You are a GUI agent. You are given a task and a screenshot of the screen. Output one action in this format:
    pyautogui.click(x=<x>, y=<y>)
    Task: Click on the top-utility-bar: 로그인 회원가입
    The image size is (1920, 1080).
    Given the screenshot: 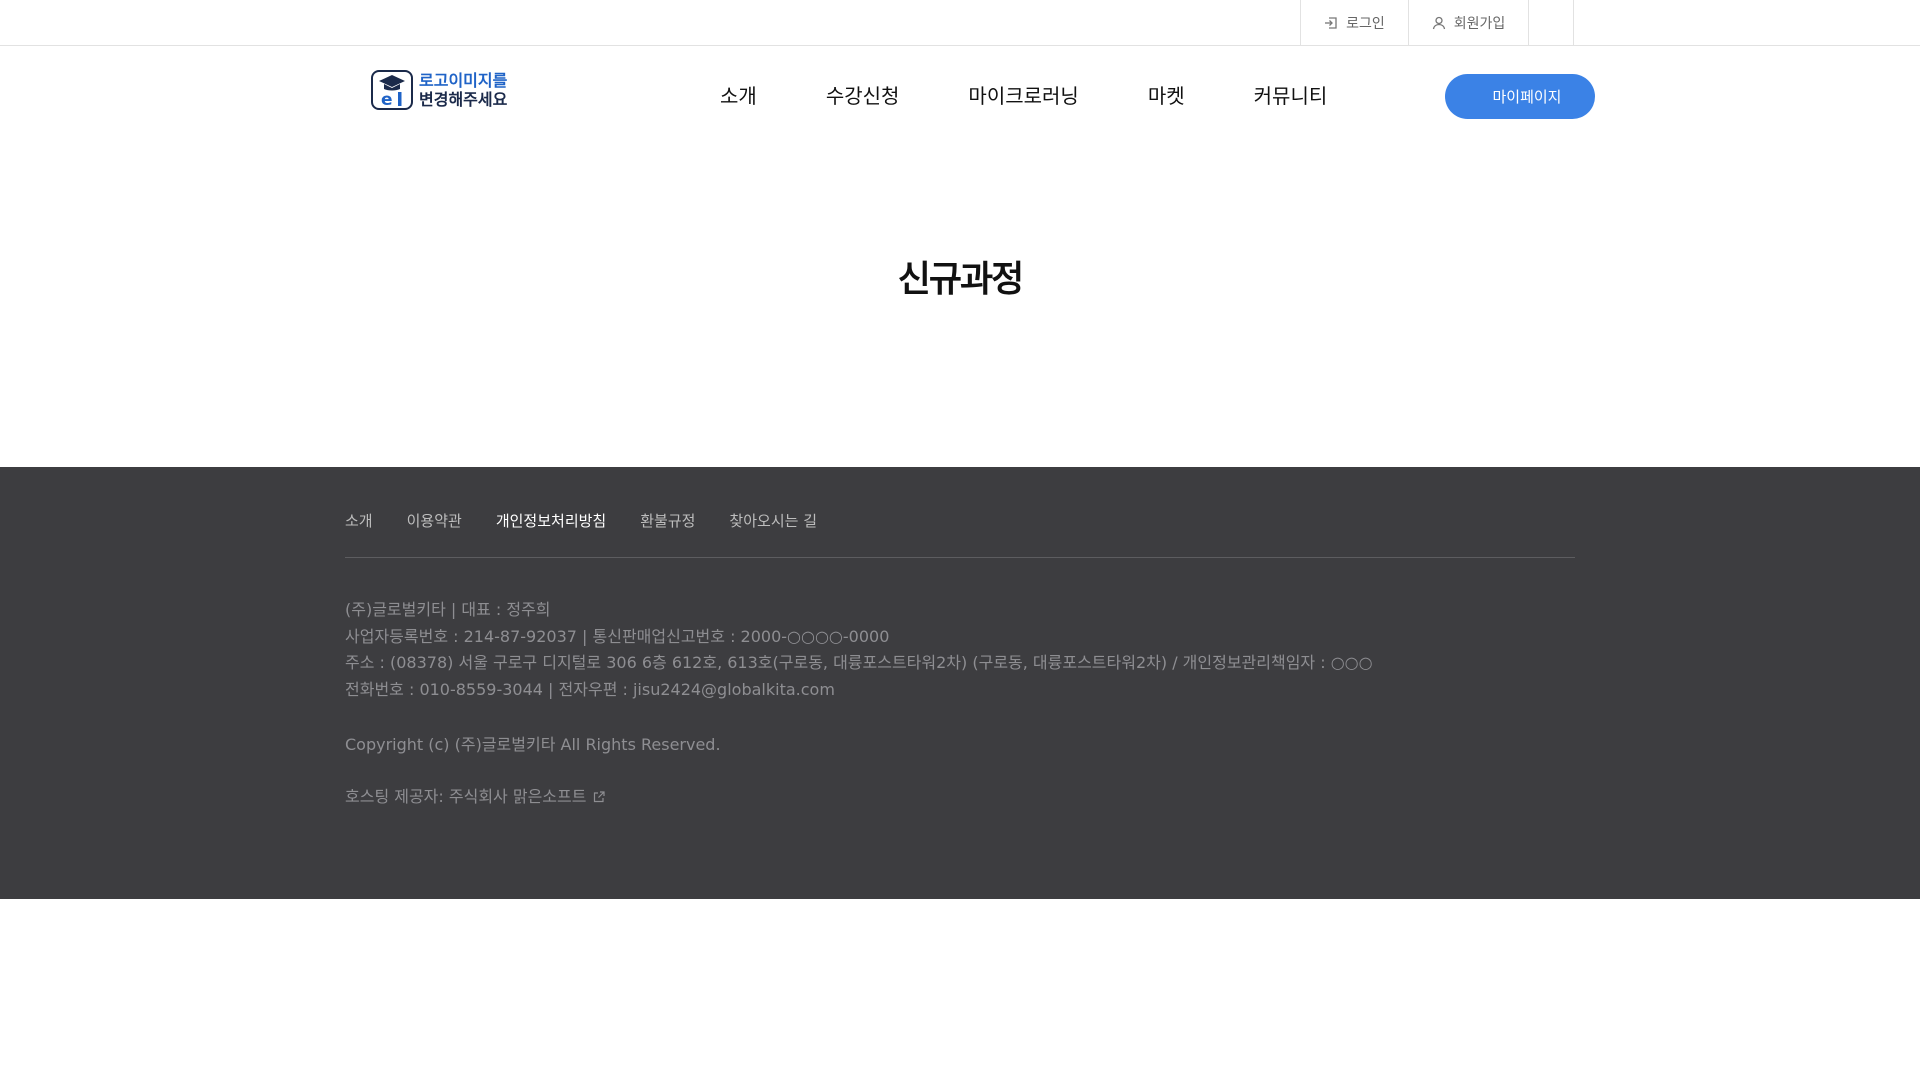 What is the action you would take?
    pyautogui.click(x=960, y=23)
    